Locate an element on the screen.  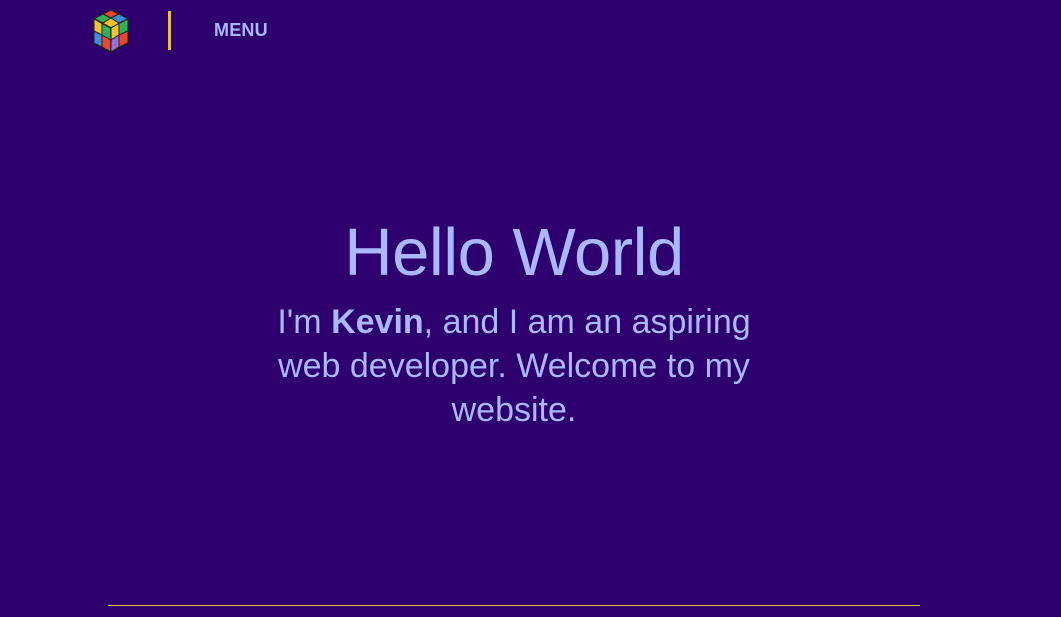
section-divider is located at coordinates (514, 605).